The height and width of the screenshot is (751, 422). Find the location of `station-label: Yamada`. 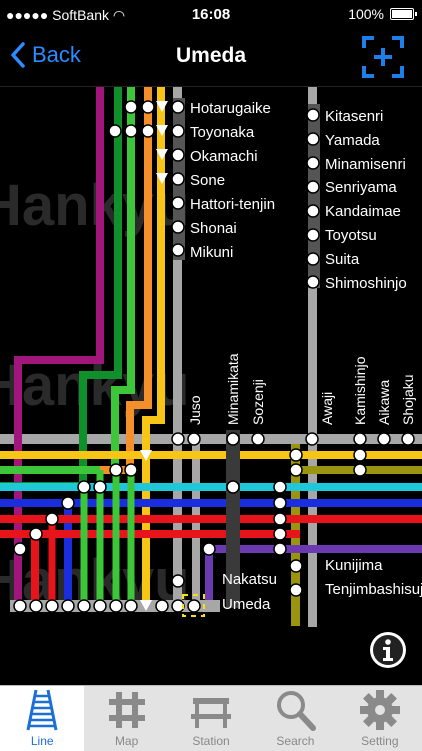

station-label: Yamada is located at coordinates (366, 141).